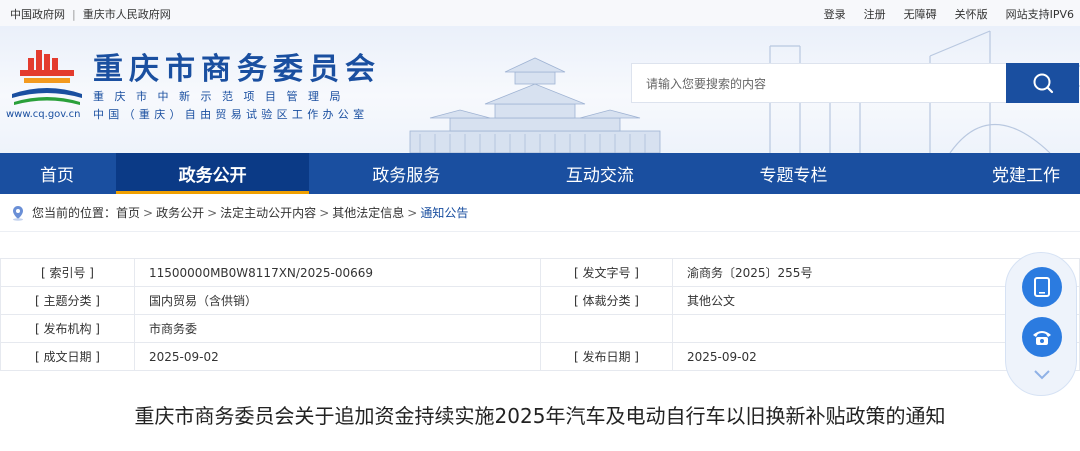 The image size is (1080, 451). I want to click on breadcrumb-gov-open: 政务公开, so click(180, 212).